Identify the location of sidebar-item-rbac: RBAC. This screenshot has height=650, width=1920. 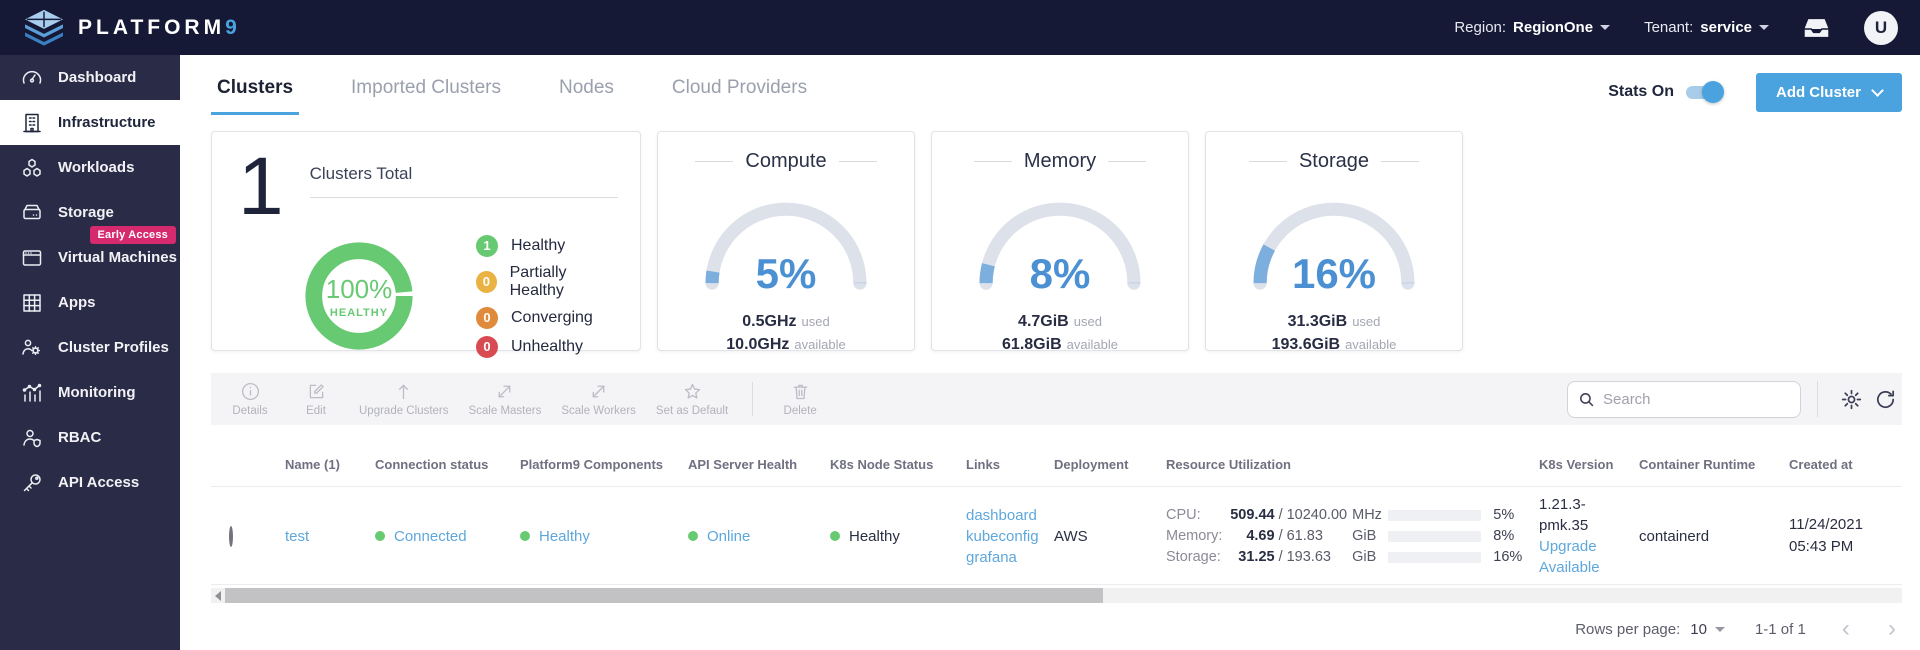
(90, 437).